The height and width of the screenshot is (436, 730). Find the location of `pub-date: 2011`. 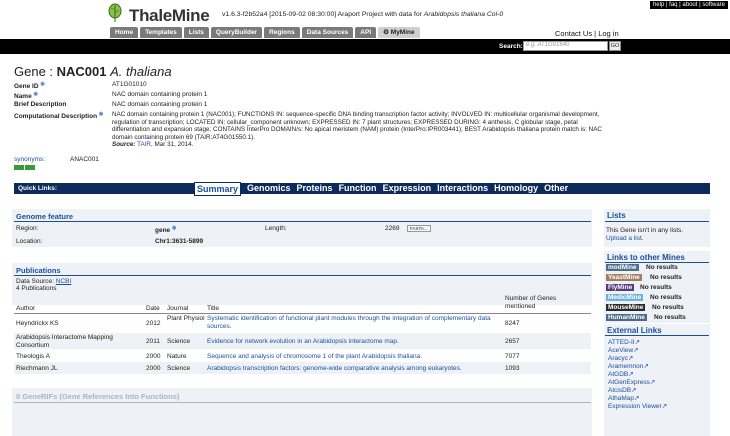

pub-date: 2011 is located at coordinates (153, 341).